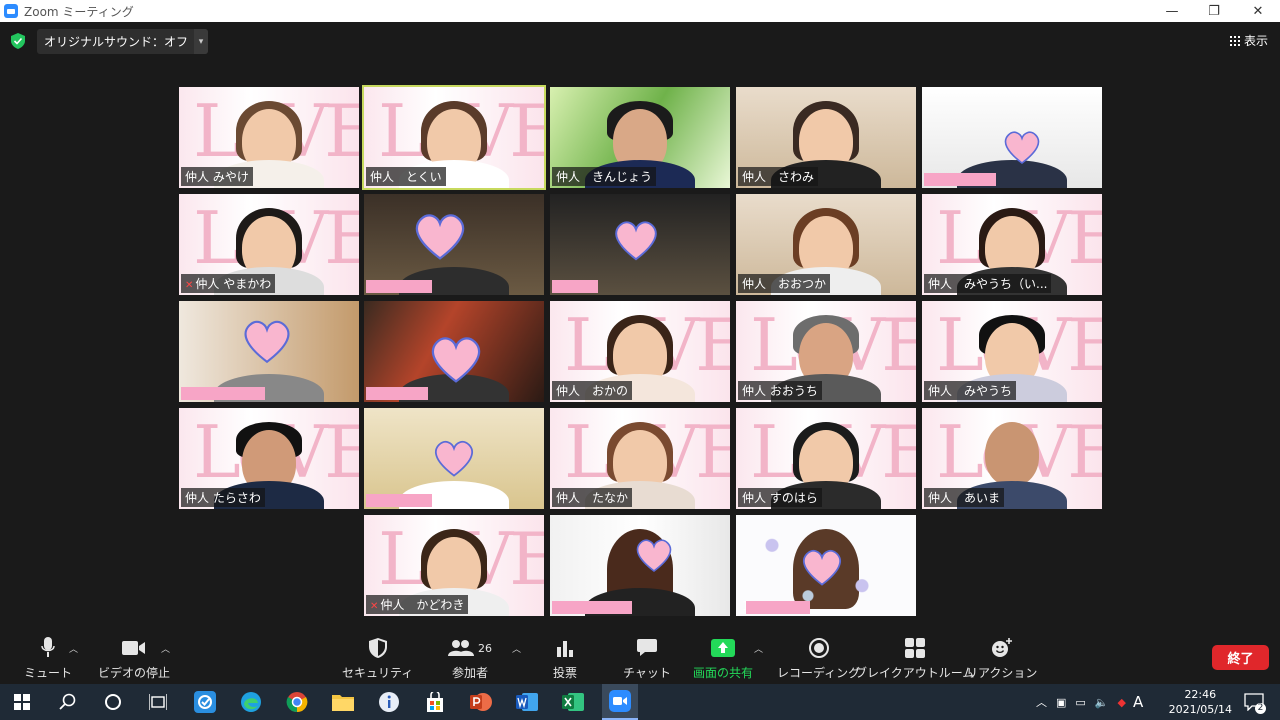 This screenshot has height=720, width=1280. Describe the element at coordinates (1080, 702) in the screenshot. I see `battery-icon: ▭` at that location.